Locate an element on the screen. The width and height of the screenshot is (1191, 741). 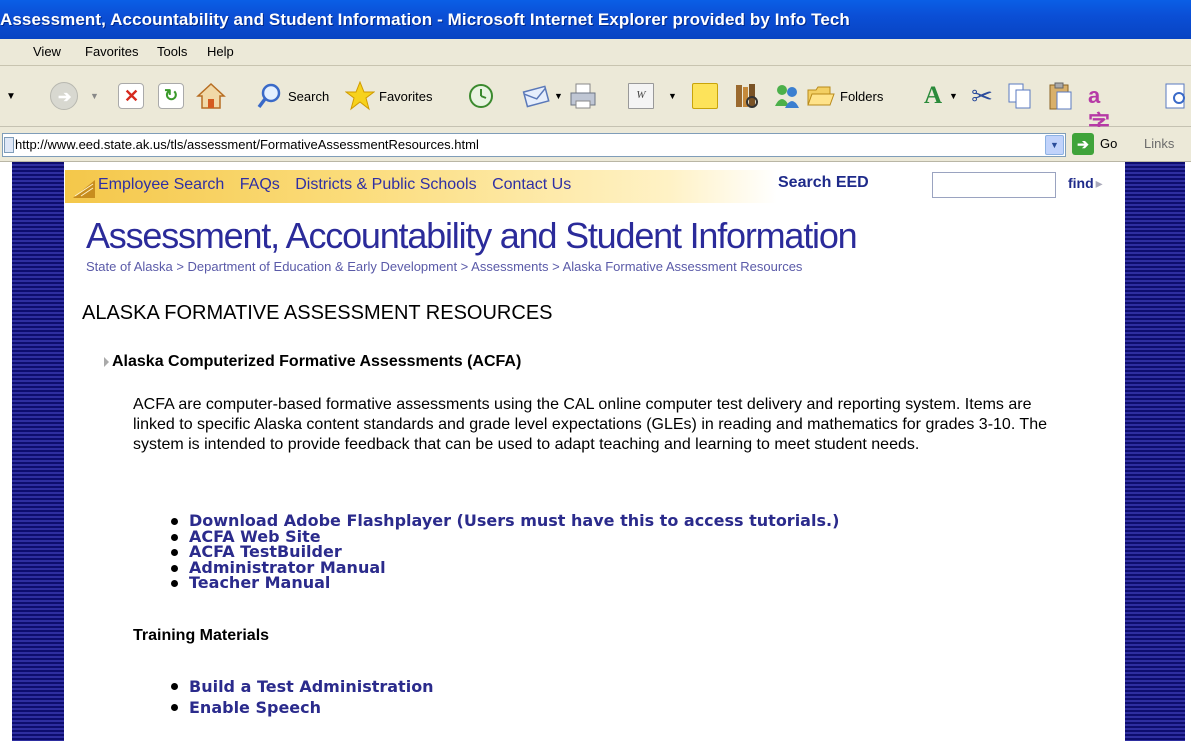
history-button is located at coordinates (481, 96).